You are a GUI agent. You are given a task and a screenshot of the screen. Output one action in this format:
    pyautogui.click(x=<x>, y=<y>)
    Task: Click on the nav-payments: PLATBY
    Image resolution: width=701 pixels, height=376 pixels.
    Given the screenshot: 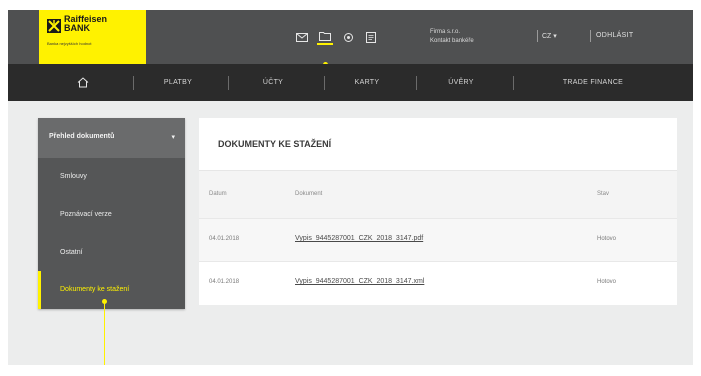 What is the action you would take?
    pyautogui.click(x=178, y=82)
    